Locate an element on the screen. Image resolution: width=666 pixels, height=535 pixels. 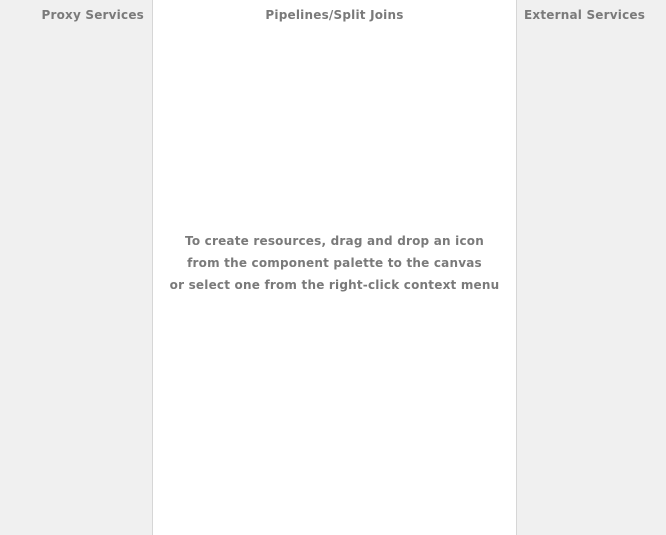
proxy-services-title: Proxy Services is located at coordinates (92, 15).